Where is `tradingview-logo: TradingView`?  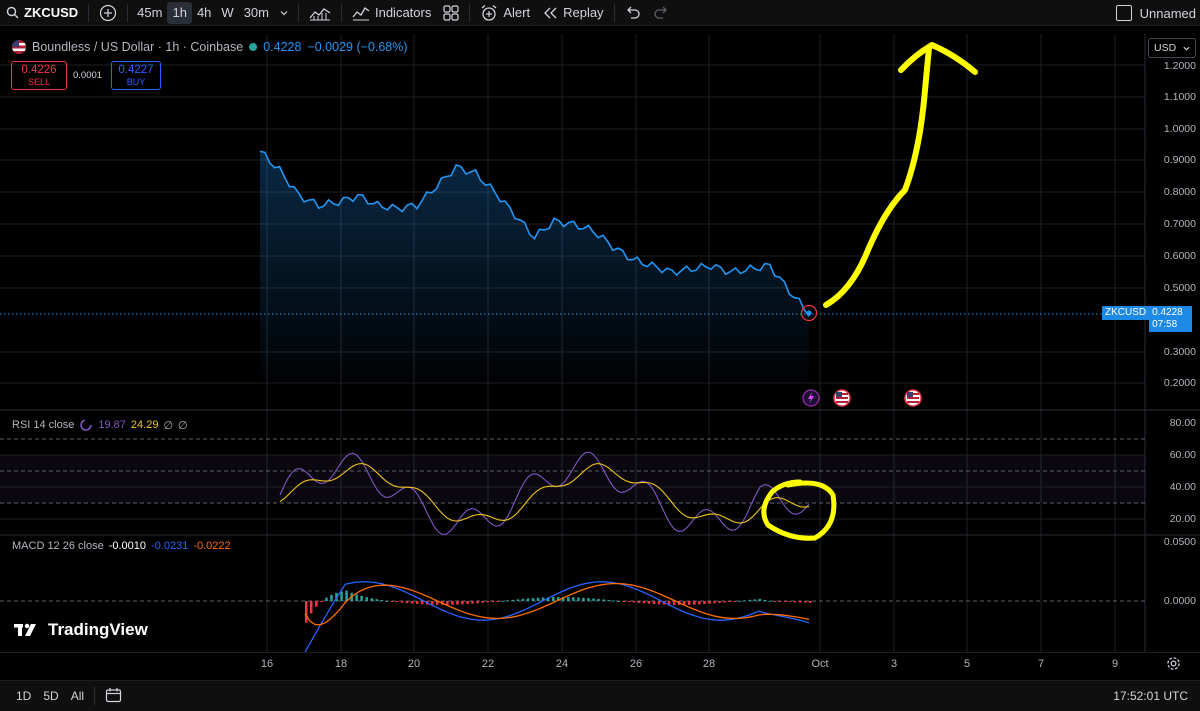 tradingview-logo: TradingView is located at coordinates (81, 630).